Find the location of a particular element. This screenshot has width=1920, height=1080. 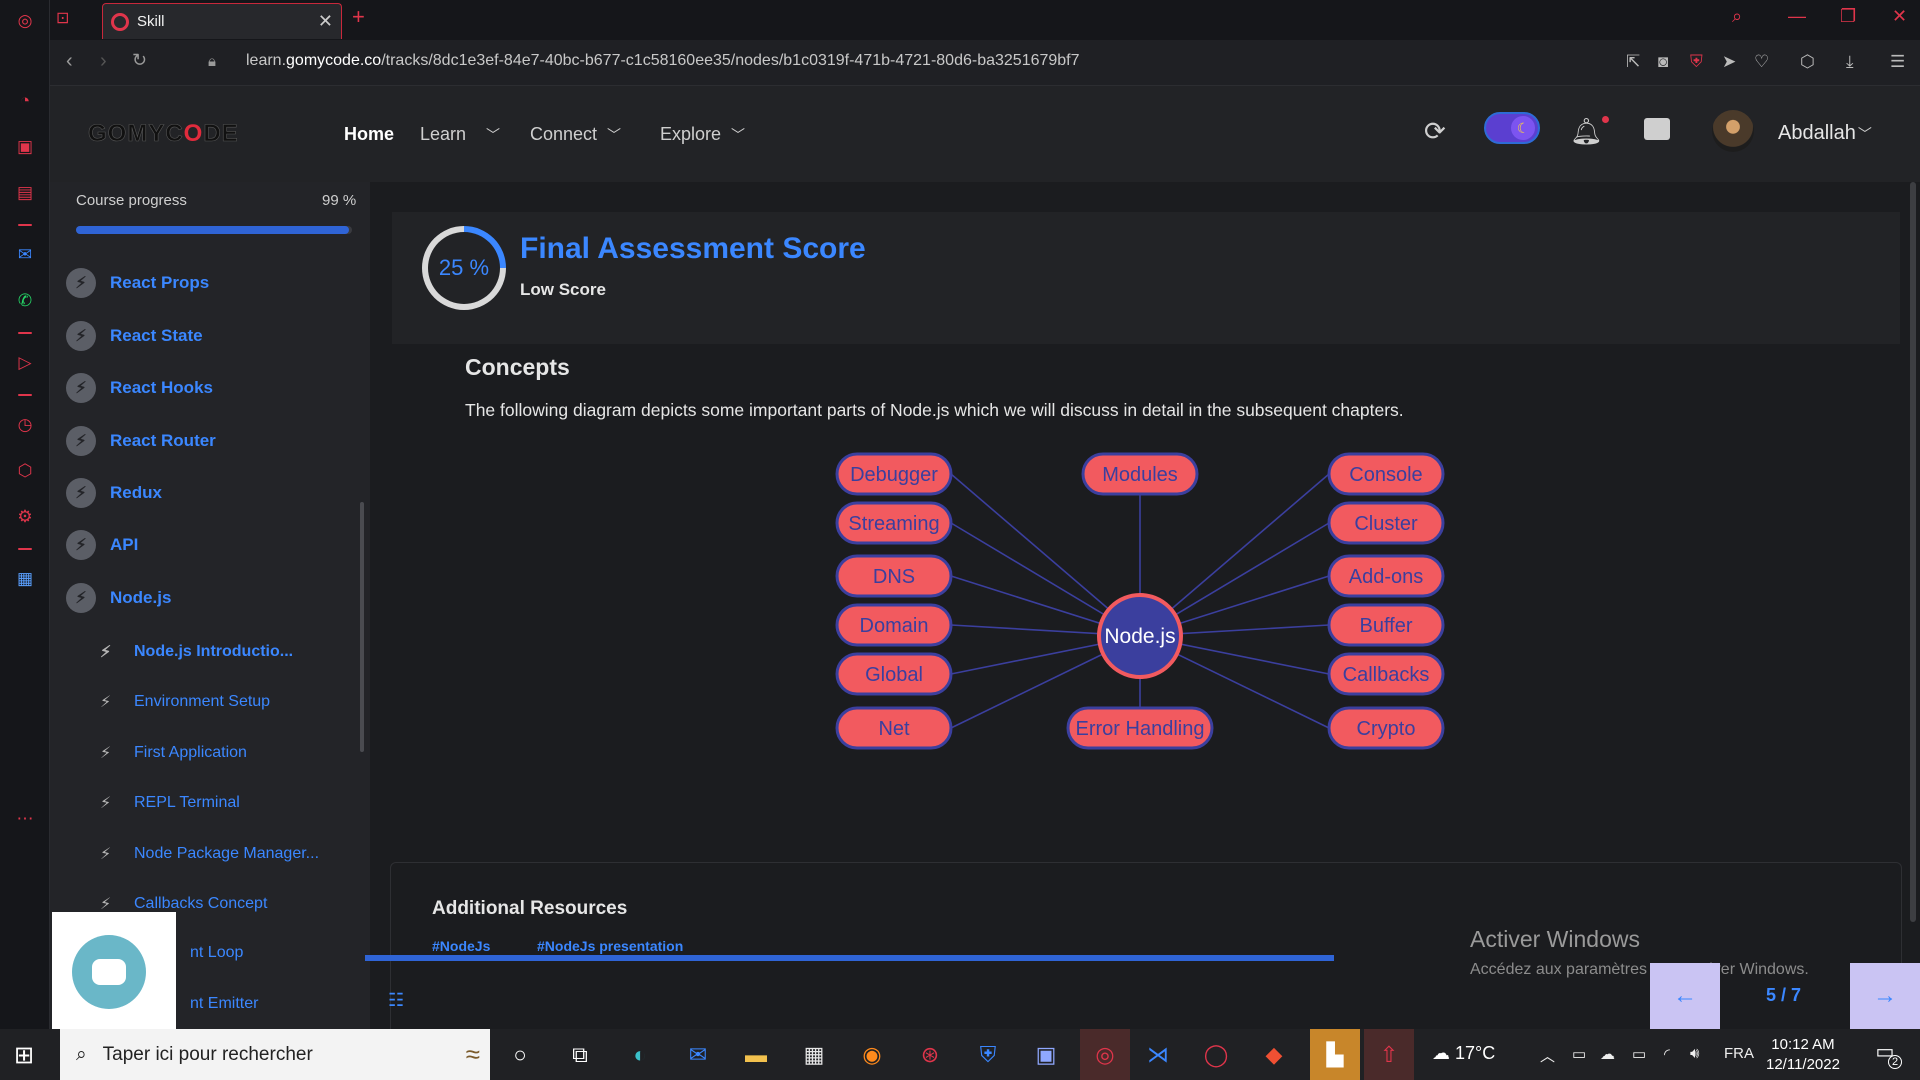

diagram-node-label: Crypto is located at coordinates (1386, 729).